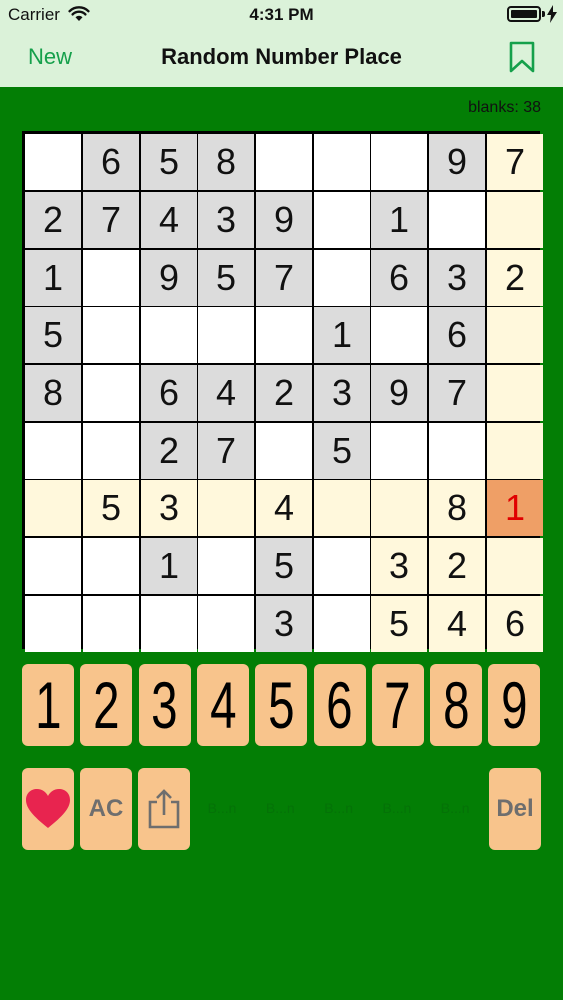 This screenshot has height=1000, width=563. What do you see at coordinates (281, 705) in the screenshot?
I see `keypad-button: 5` at bounding box center [281, 705].